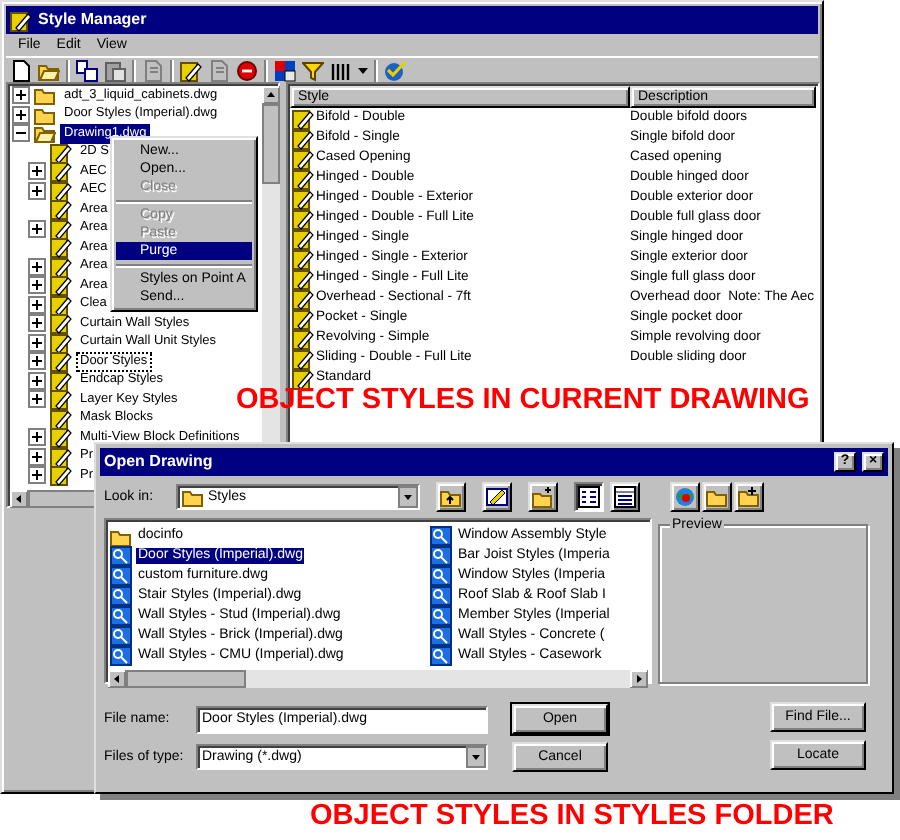 This screenshot has width=900, height=840. What do you see at coordinates (378, 679) in the screenshot?
I see `horizontal-scrollbar` at bounding box center [378, 679].